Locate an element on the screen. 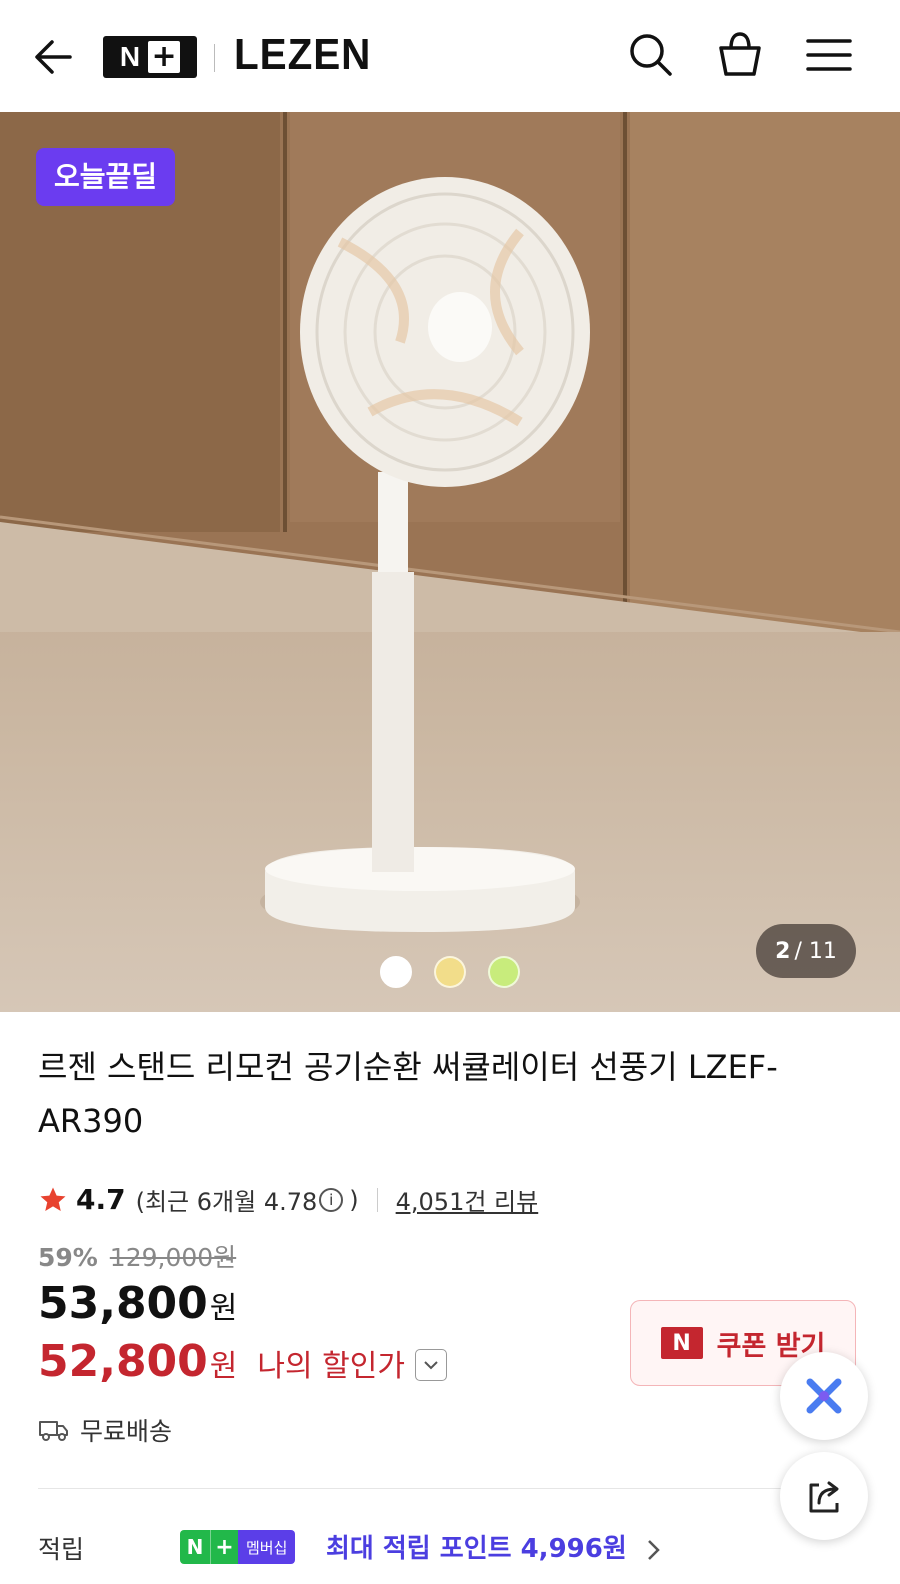 Image resolution: width=900 pixels, height=1584 pixels. recent-rating: (최근 6개월 4.78 is located at coordinates (226, 1202).